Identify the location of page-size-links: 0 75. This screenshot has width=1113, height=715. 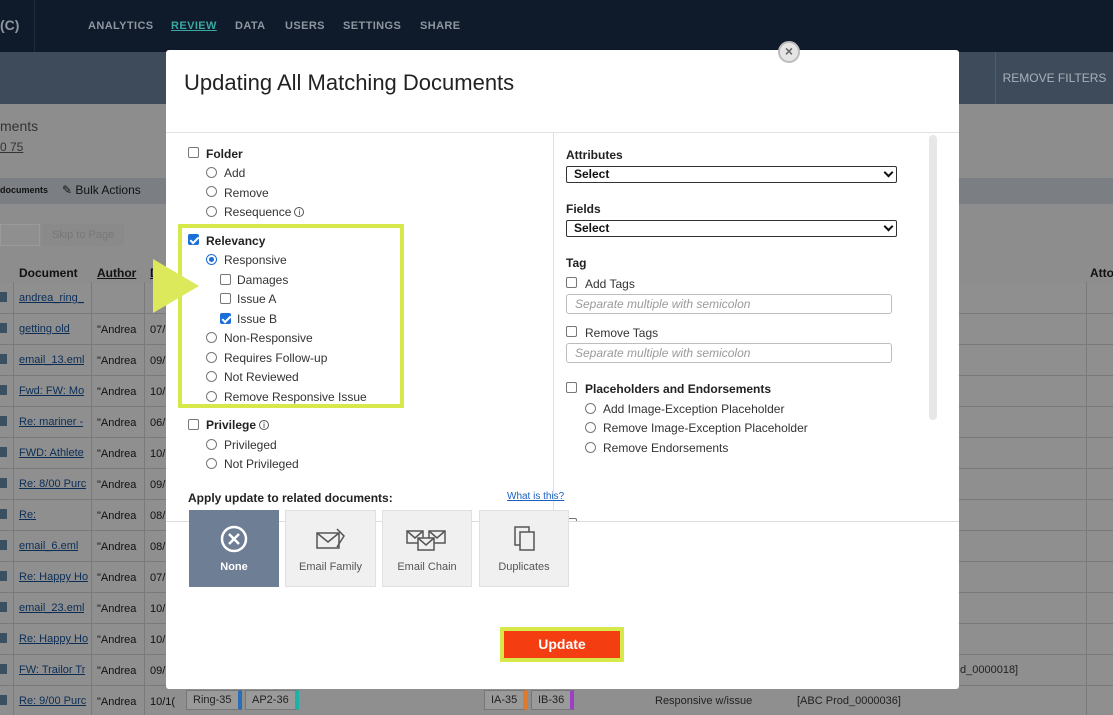
(11, 147).